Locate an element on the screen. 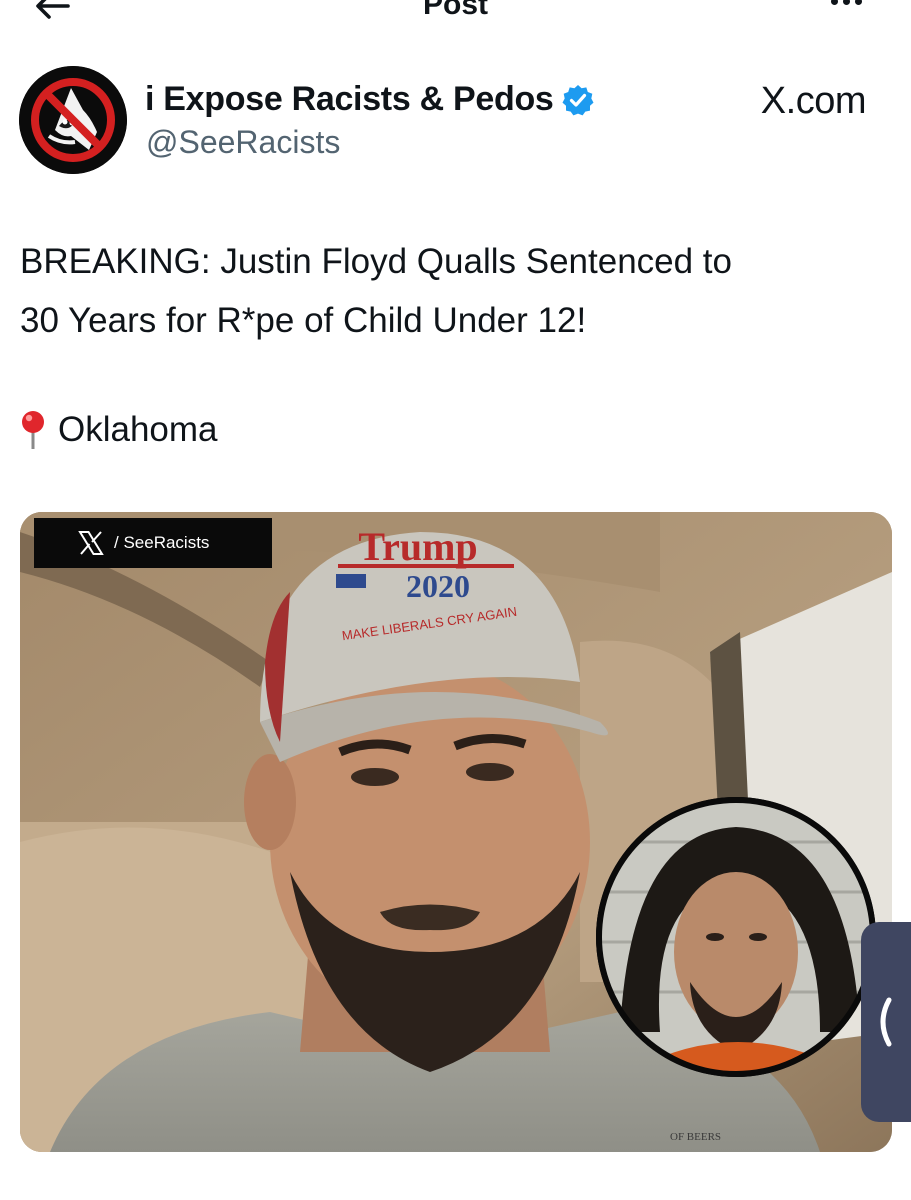 The image size is (911, 1200). source-label: X.com is located at coordinates (813, 101).